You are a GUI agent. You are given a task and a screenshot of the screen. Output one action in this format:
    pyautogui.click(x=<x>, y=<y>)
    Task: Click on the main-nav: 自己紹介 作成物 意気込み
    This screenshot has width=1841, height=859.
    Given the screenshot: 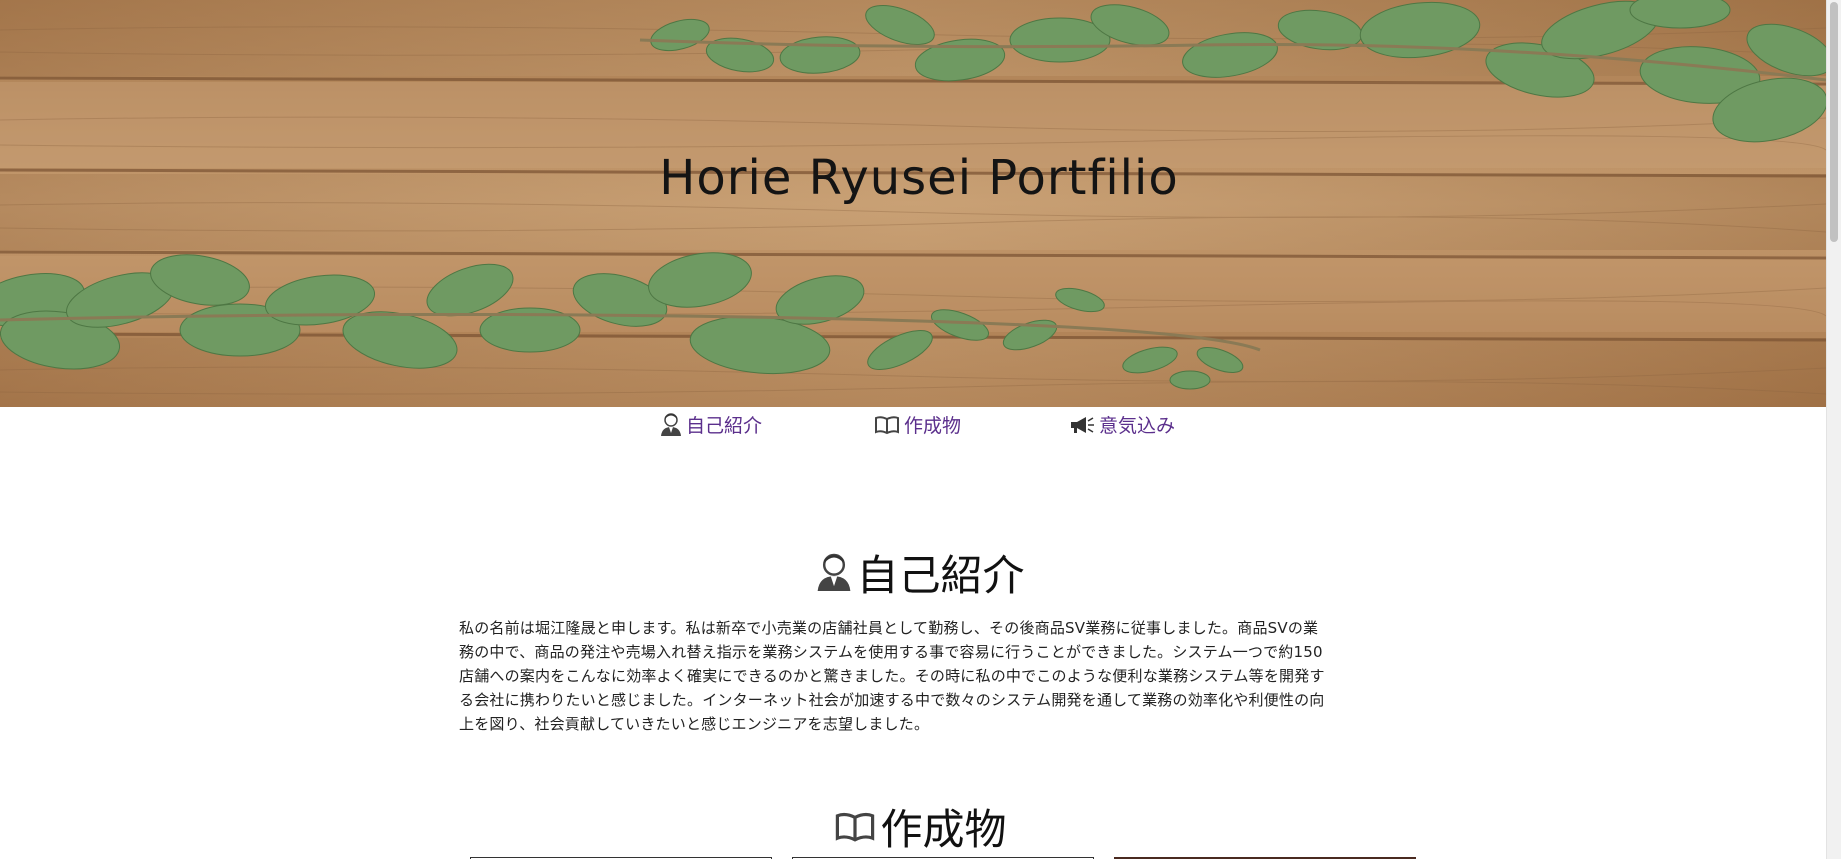 What is the action you would take?
    pyautogui.click(x=913, y=425)
    